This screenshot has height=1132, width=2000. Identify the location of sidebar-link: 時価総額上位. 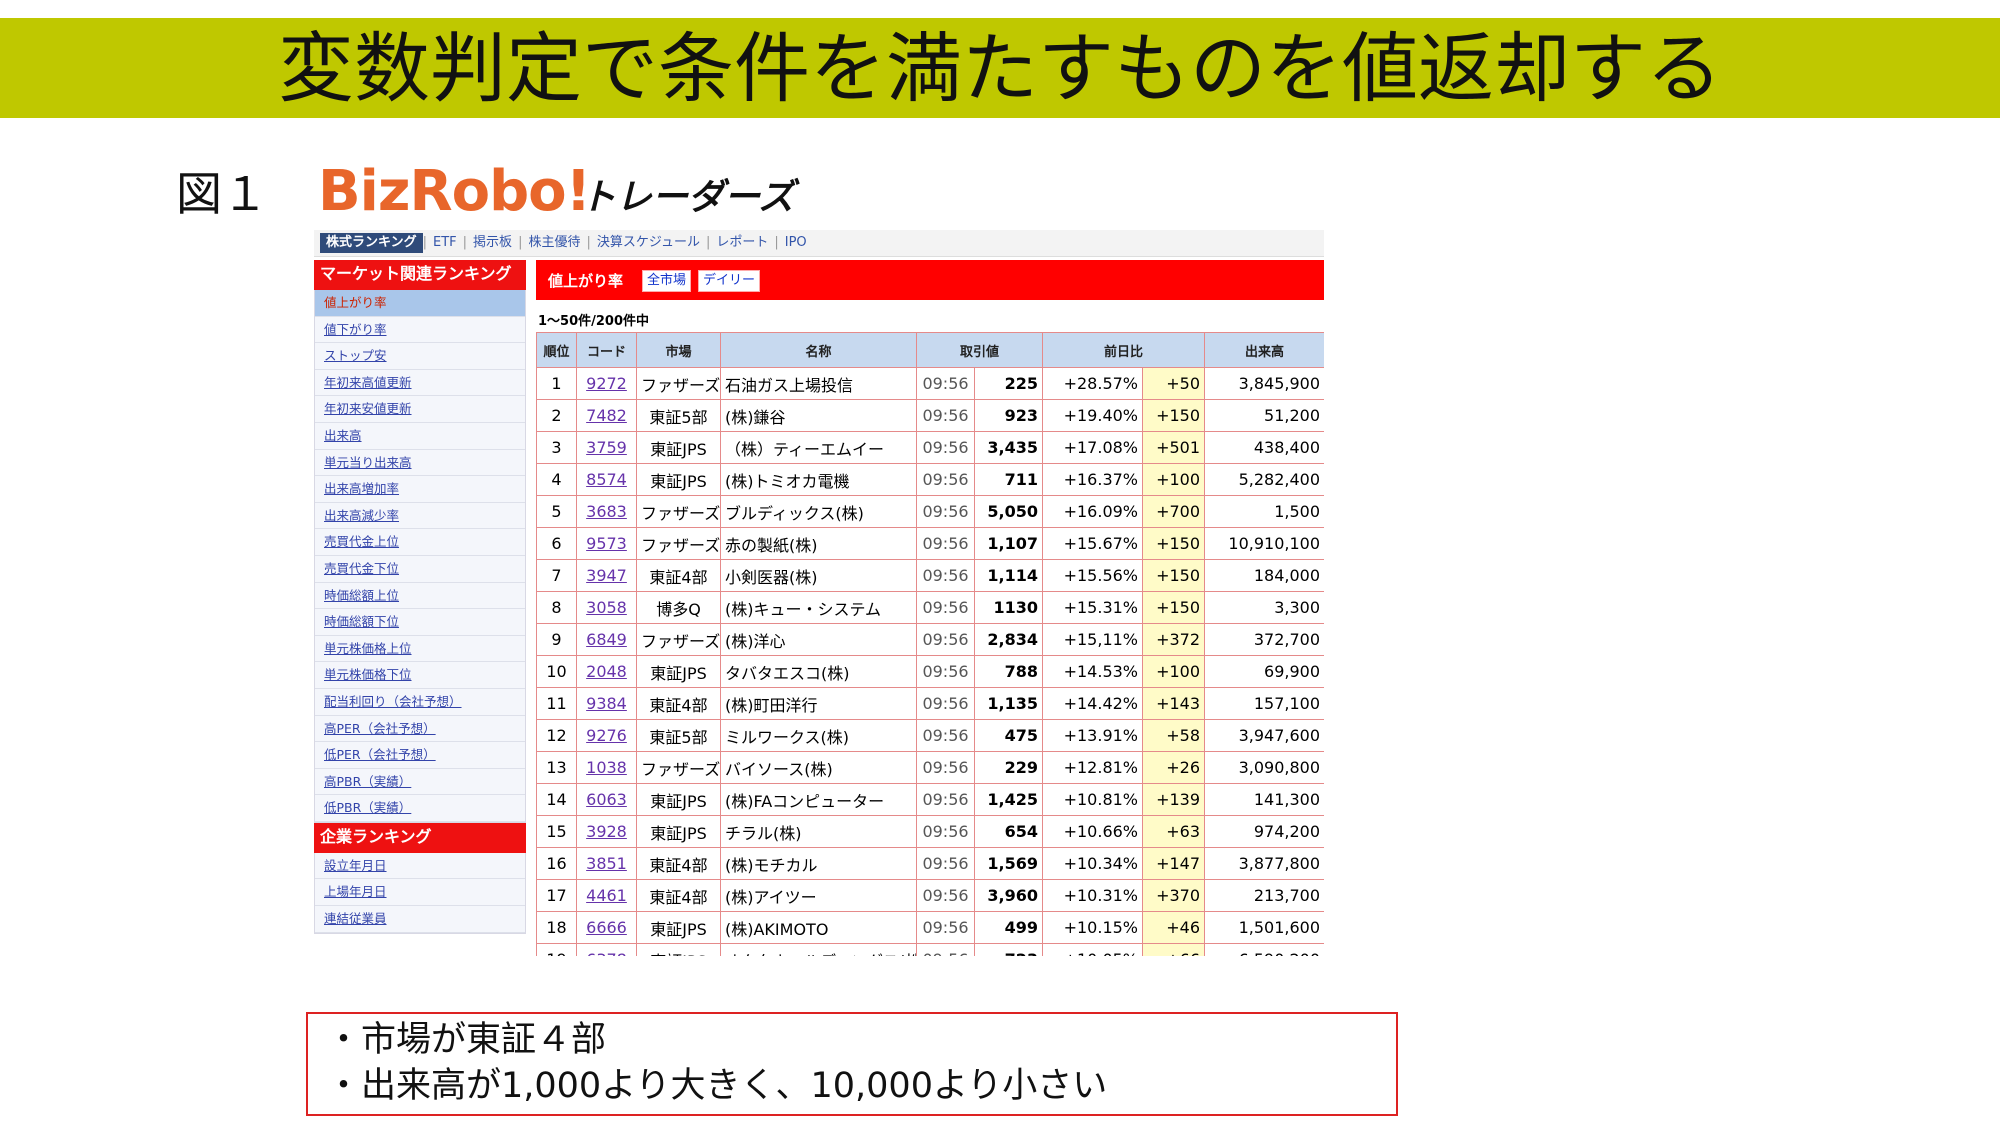
(420, 596).